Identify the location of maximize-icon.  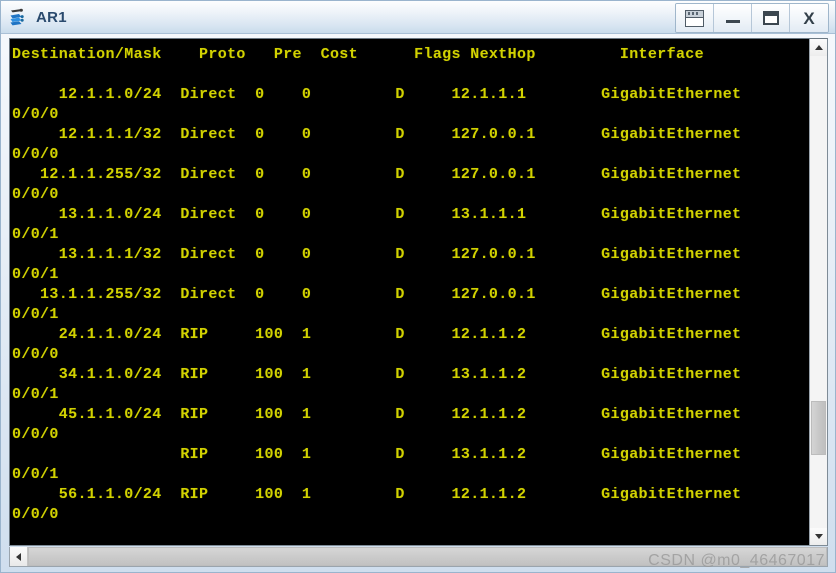
(770, 18).